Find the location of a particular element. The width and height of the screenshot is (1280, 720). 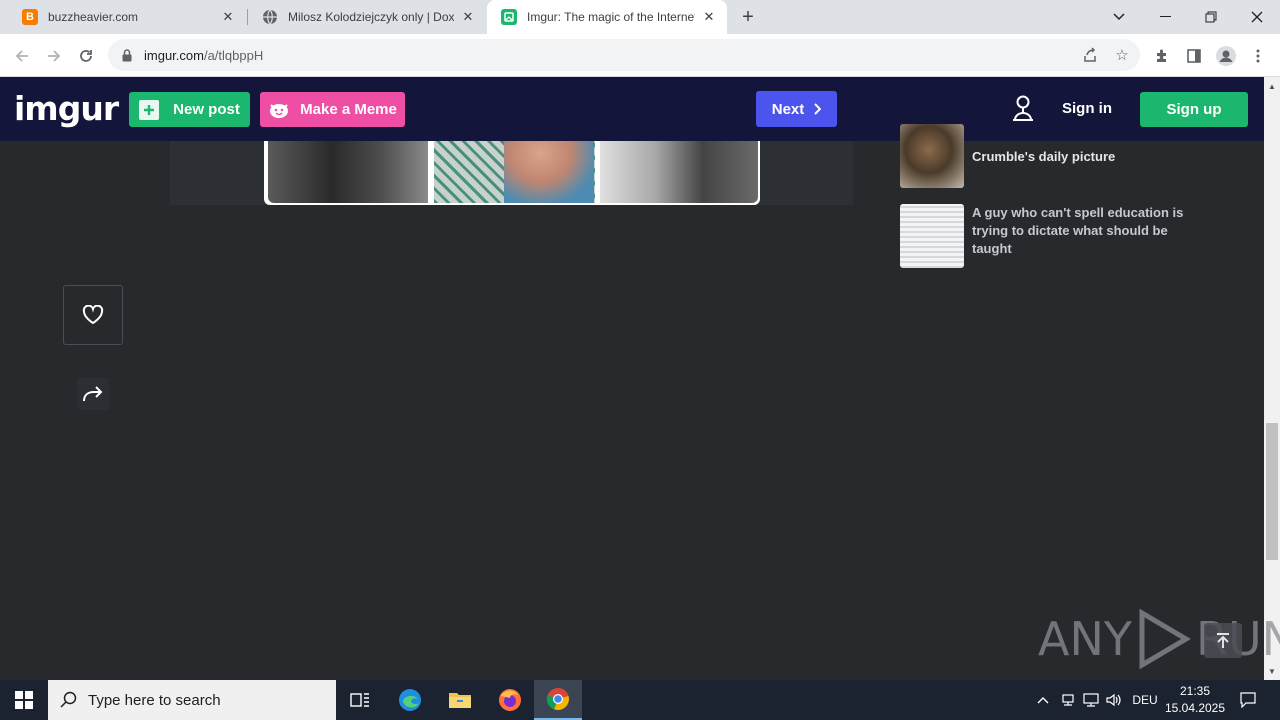

chrome-menu-icon is located at coordinates (1258, 56).